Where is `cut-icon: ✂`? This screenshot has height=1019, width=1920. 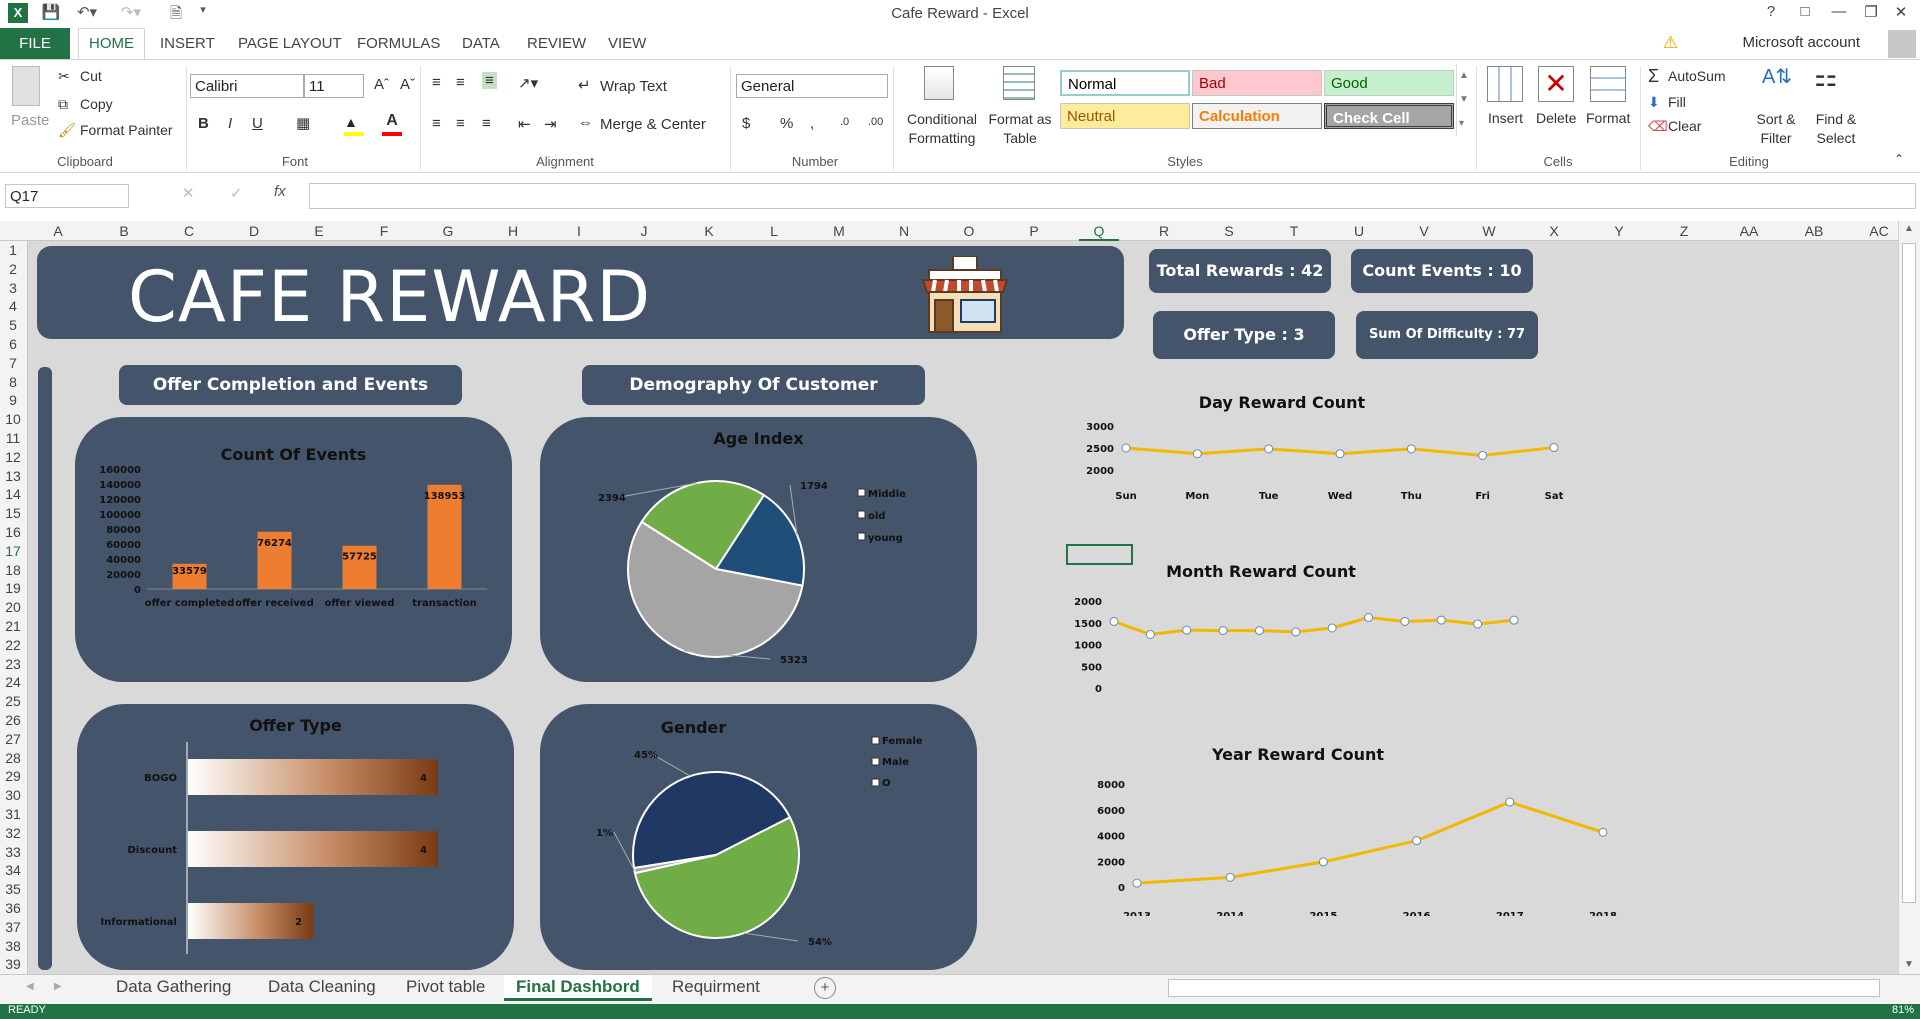 cut-icon: ✂ is located at coordinates (64, 76).